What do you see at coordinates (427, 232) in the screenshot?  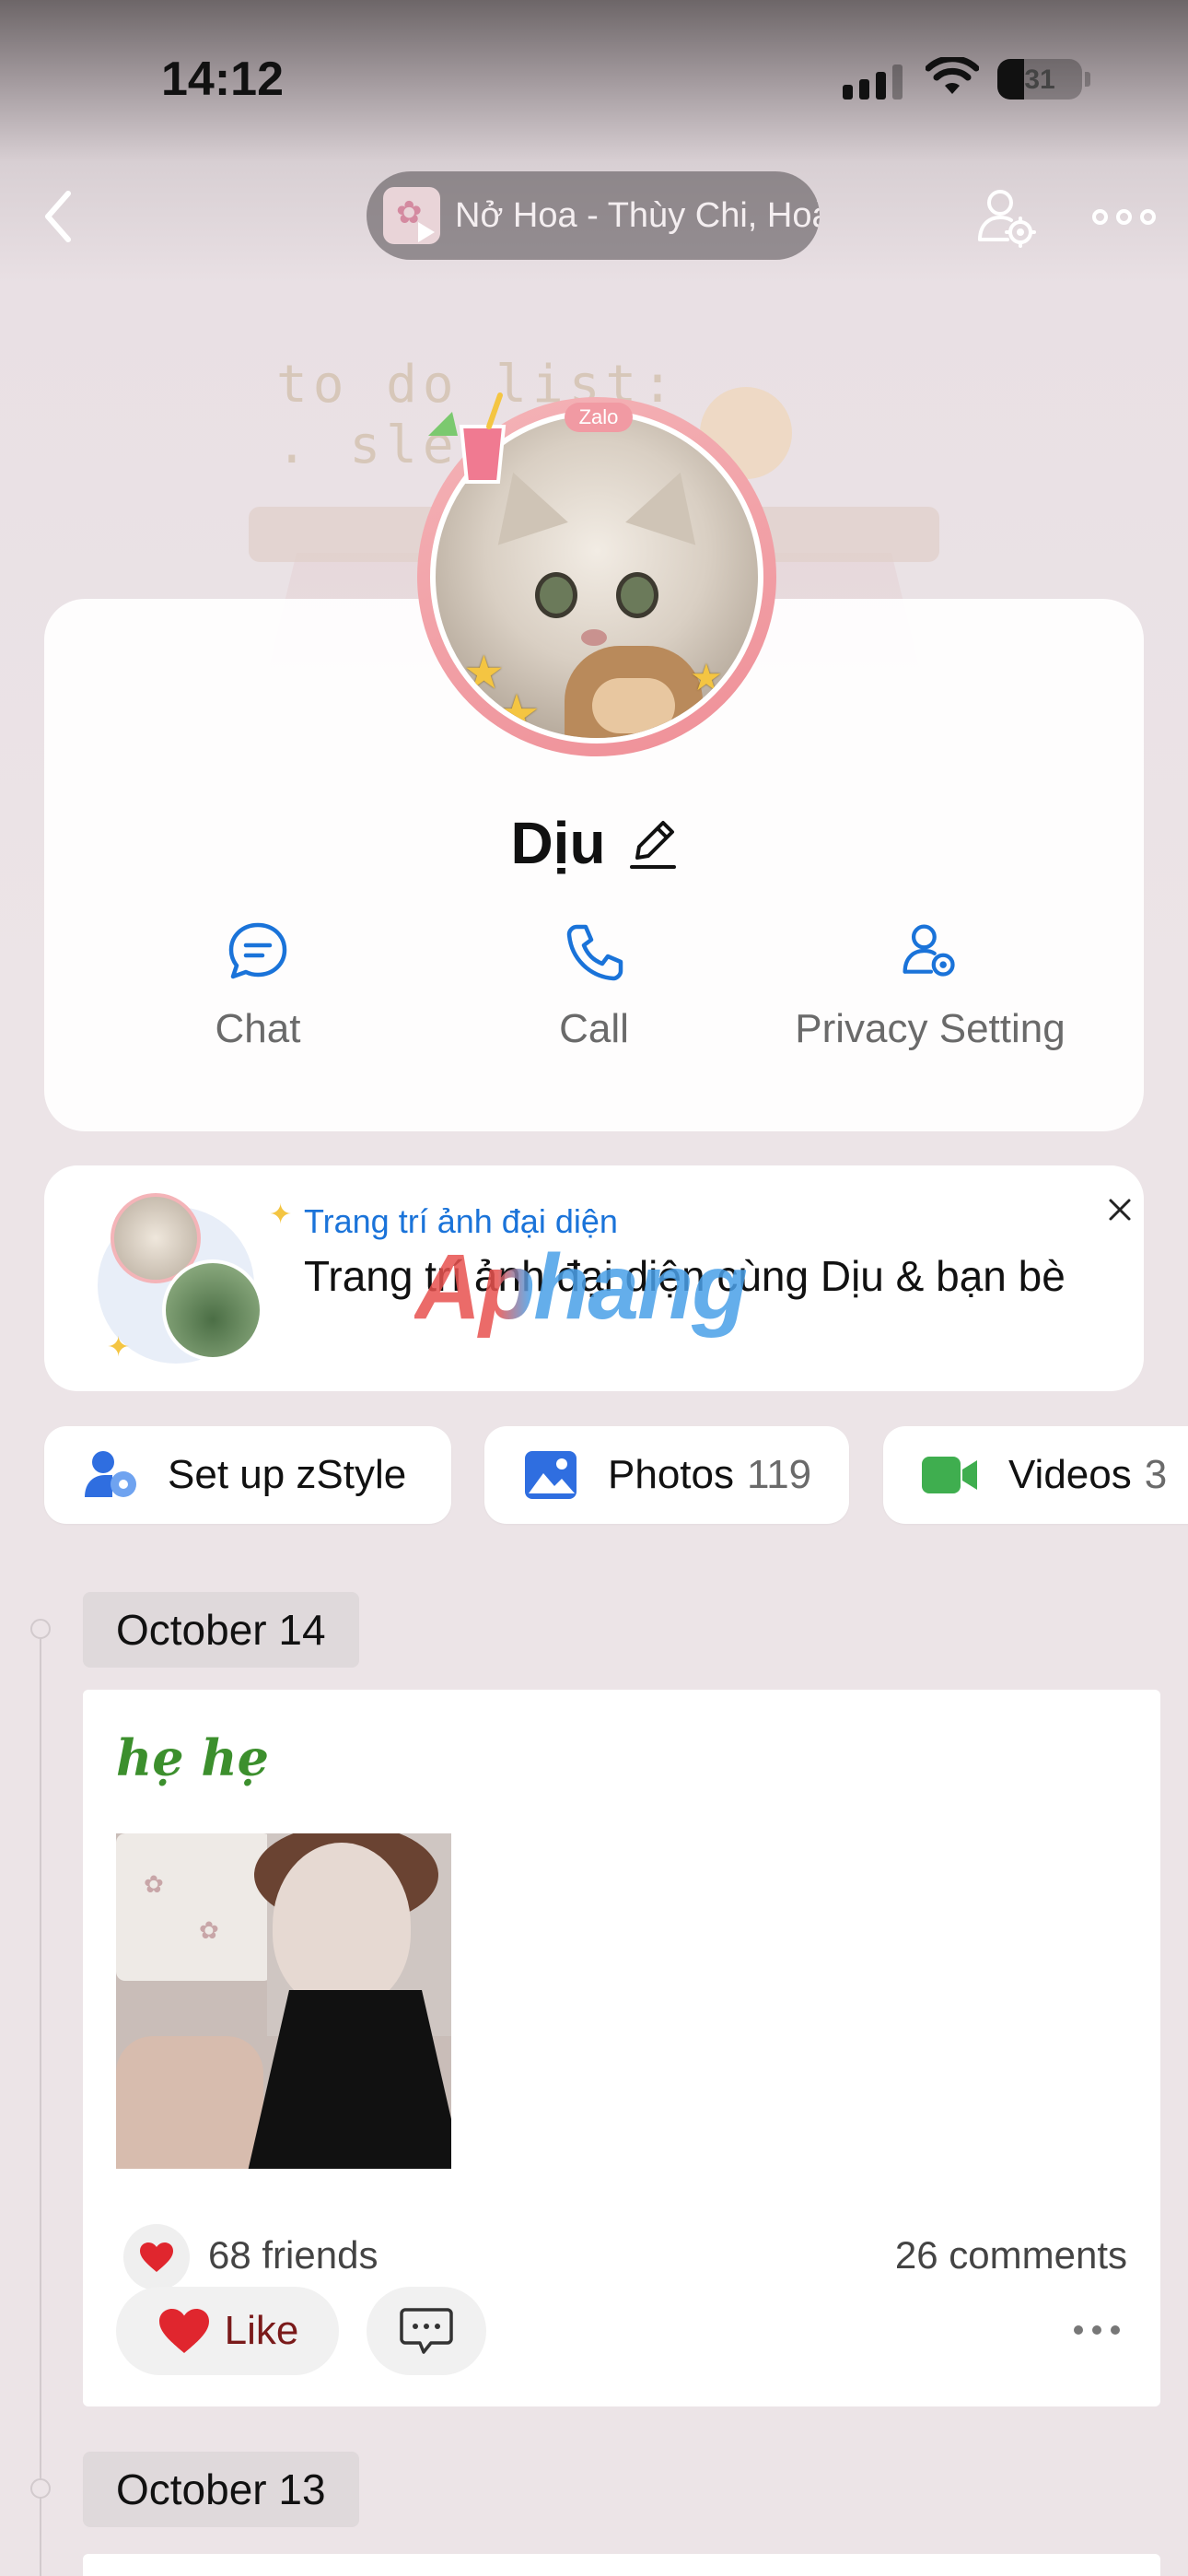 I see `play-icon` at bounding box center [427, 232].